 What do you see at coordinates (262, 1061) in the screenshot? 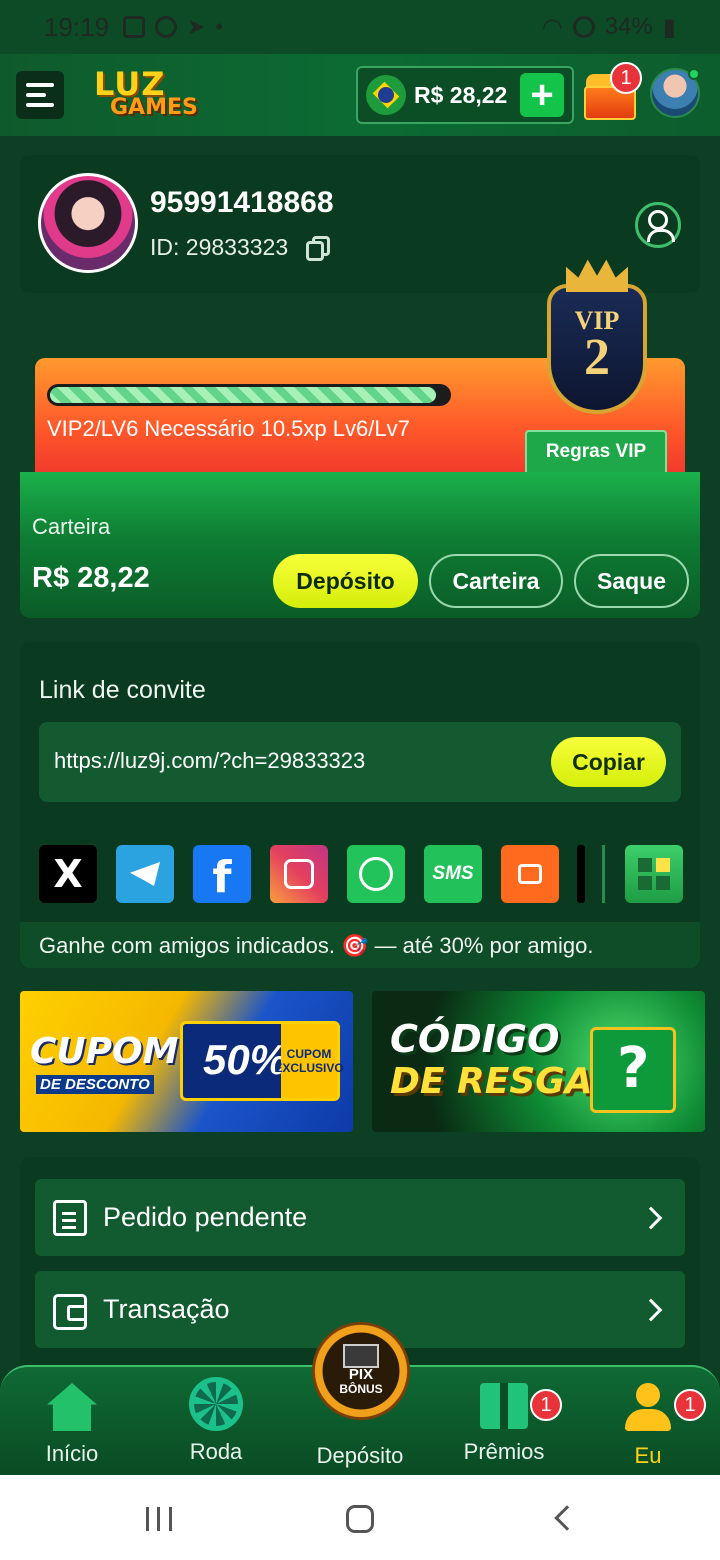
I see `coupon-ticket: 50% CUPOM EXCLUSIVO` at bounding box center [262, 1061].